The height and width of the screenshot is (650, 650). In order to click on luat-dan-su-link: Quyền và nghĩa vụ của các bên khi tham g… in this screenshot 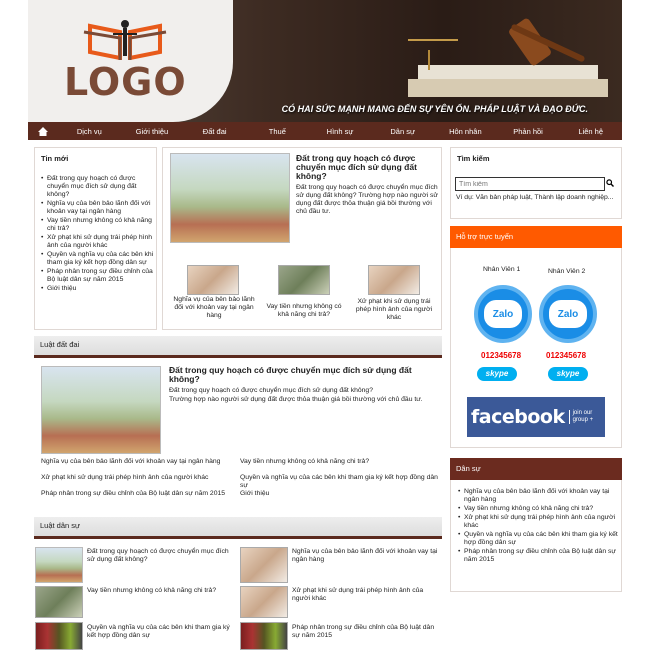, I will do `click(162, 632)`.